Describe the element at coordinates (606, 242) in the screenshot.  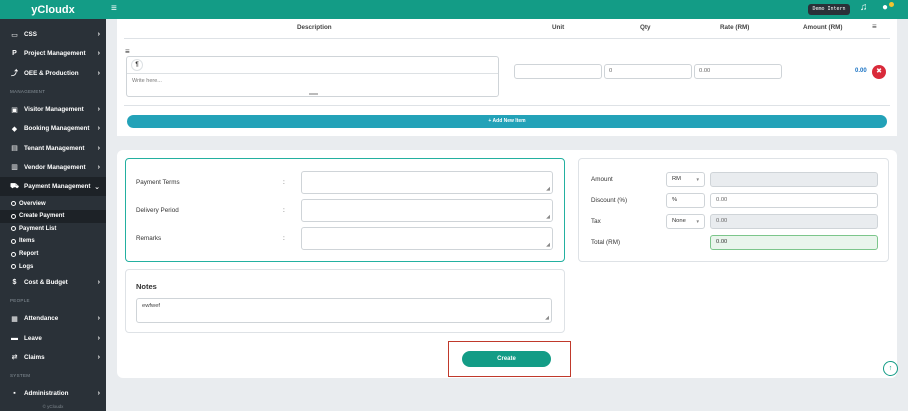
I see `total-label: Total (RM)` at that location.